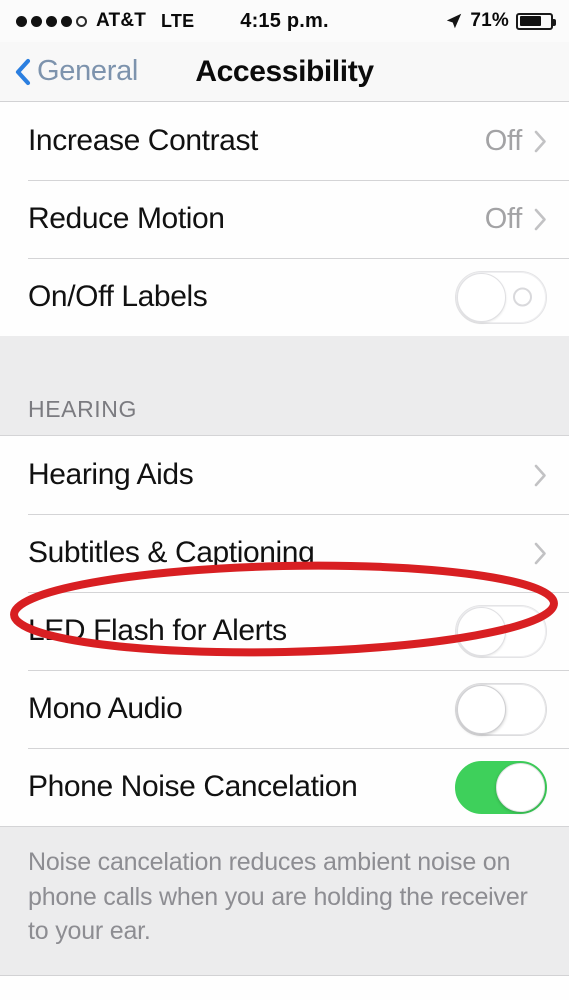 Image resolution: width=569 pixels, height=1000 pixels. Describe the element at coordinates (105, 708) in the screenshot. I see `row-label: Mono Audio` at that location.